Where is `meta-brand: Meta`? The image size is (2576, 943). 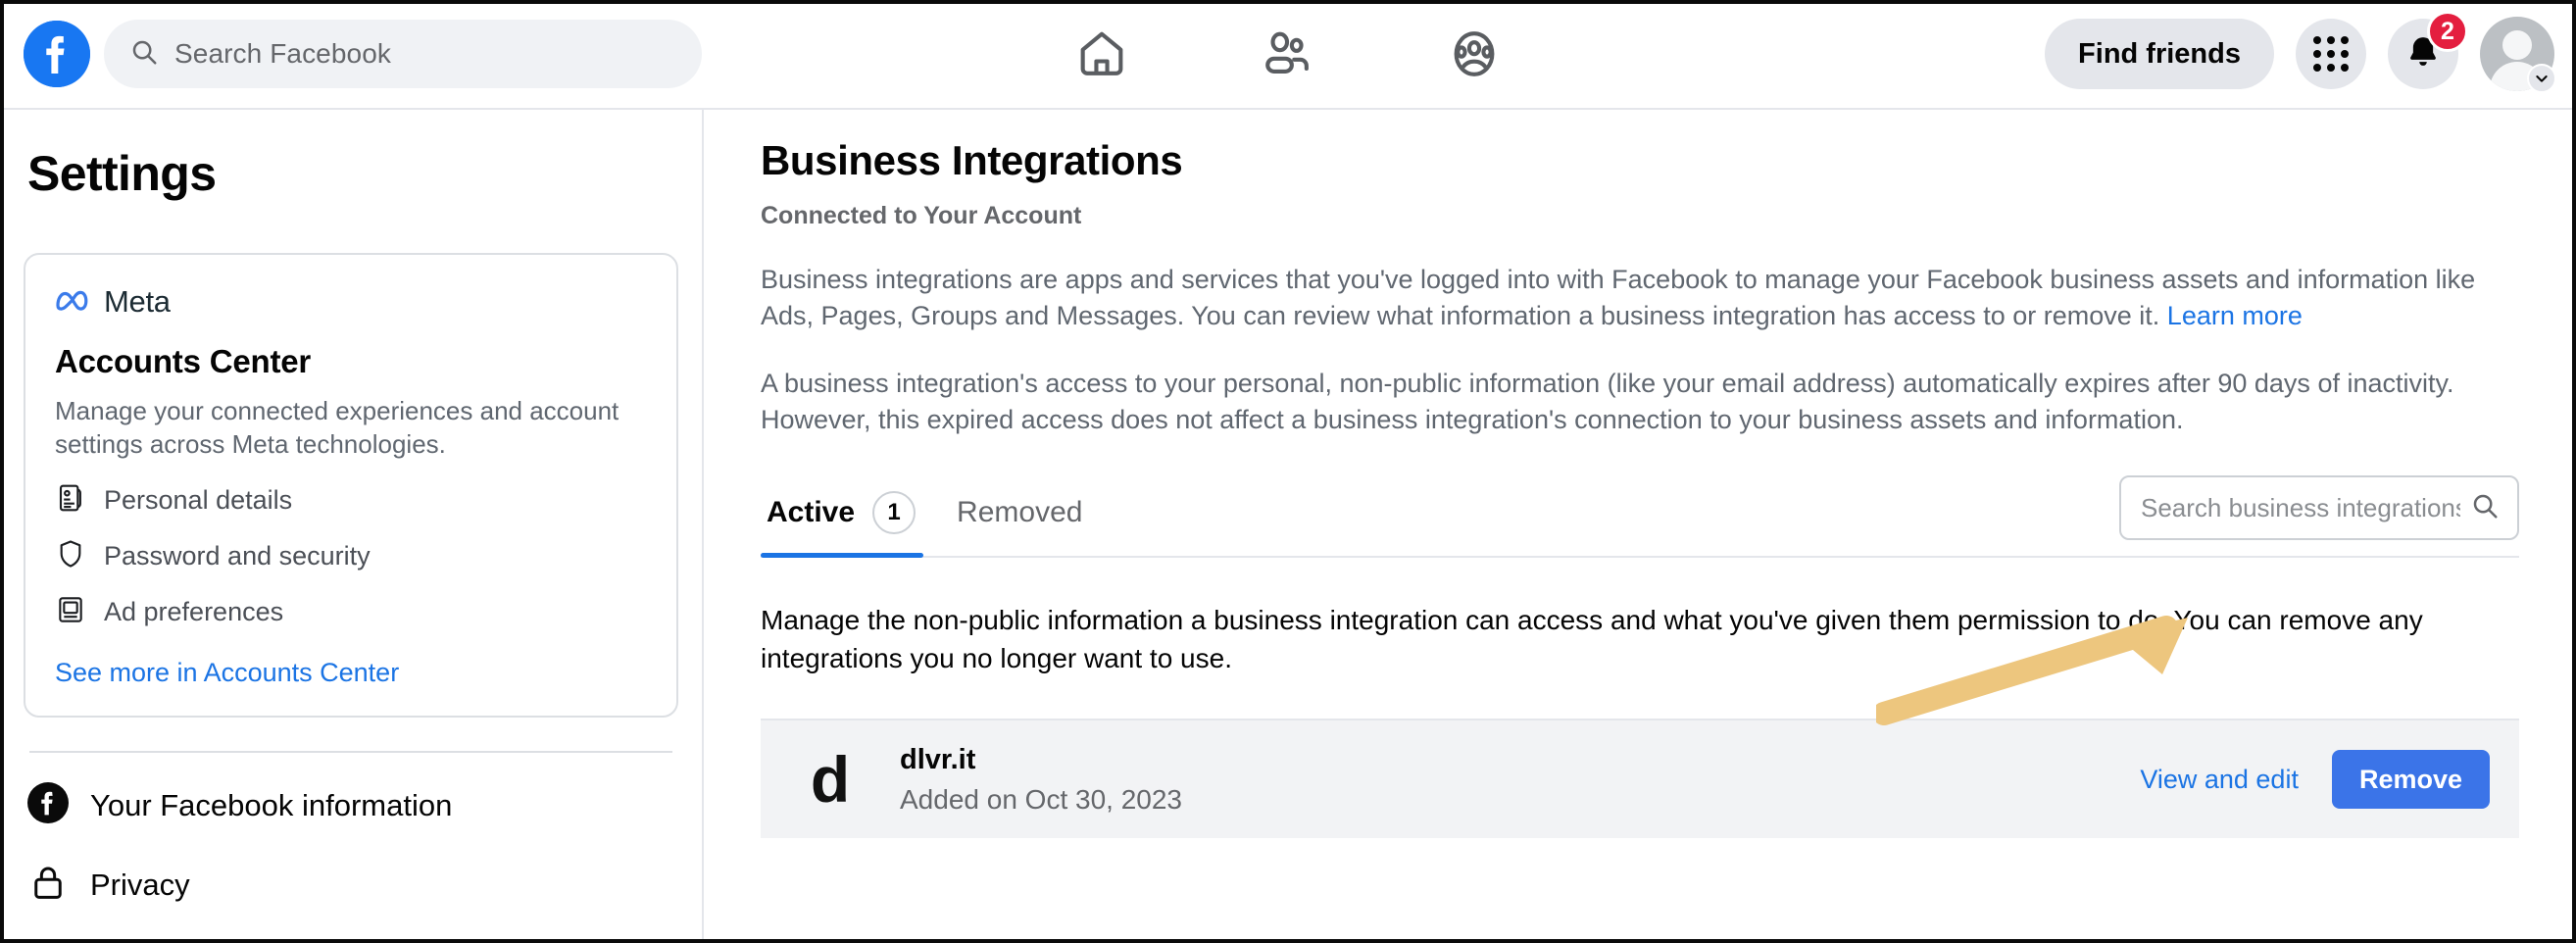 meta-brand: Meta is located at coordinates (351, 302).